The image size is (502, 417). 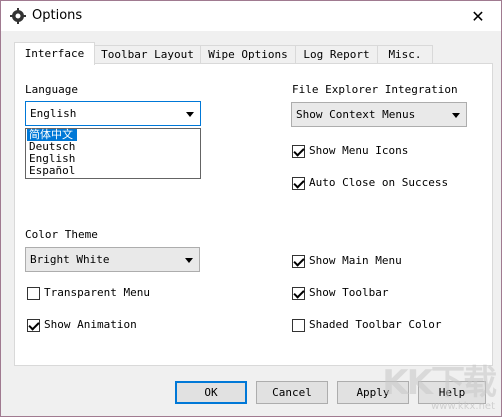 I want to click on shaded-toolbar-label: Shaded Toolbar Color, so click(x=375, y=324).